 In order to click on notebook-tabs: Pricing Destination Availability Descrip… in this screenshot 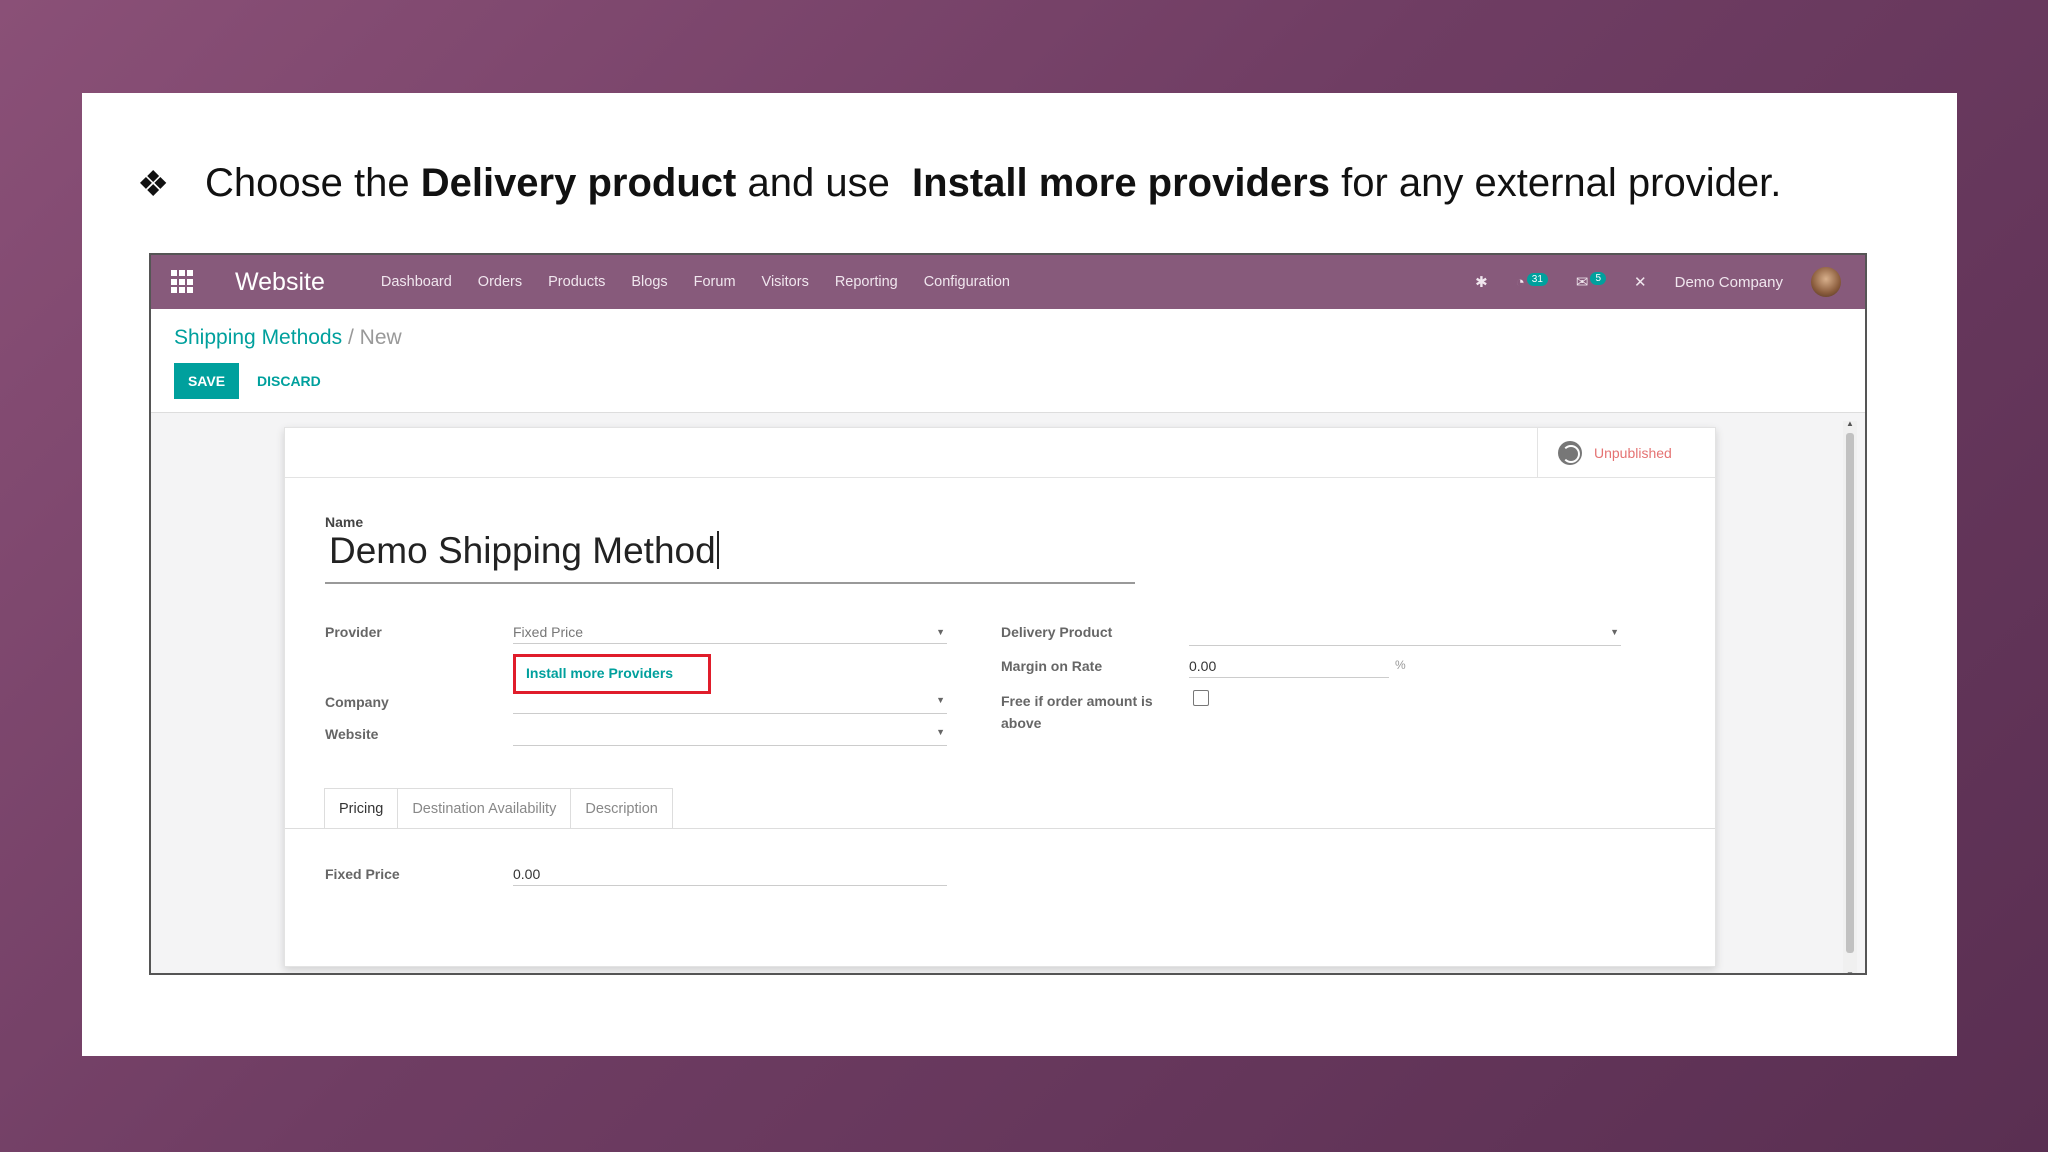, I will do `click(498, 808)`.